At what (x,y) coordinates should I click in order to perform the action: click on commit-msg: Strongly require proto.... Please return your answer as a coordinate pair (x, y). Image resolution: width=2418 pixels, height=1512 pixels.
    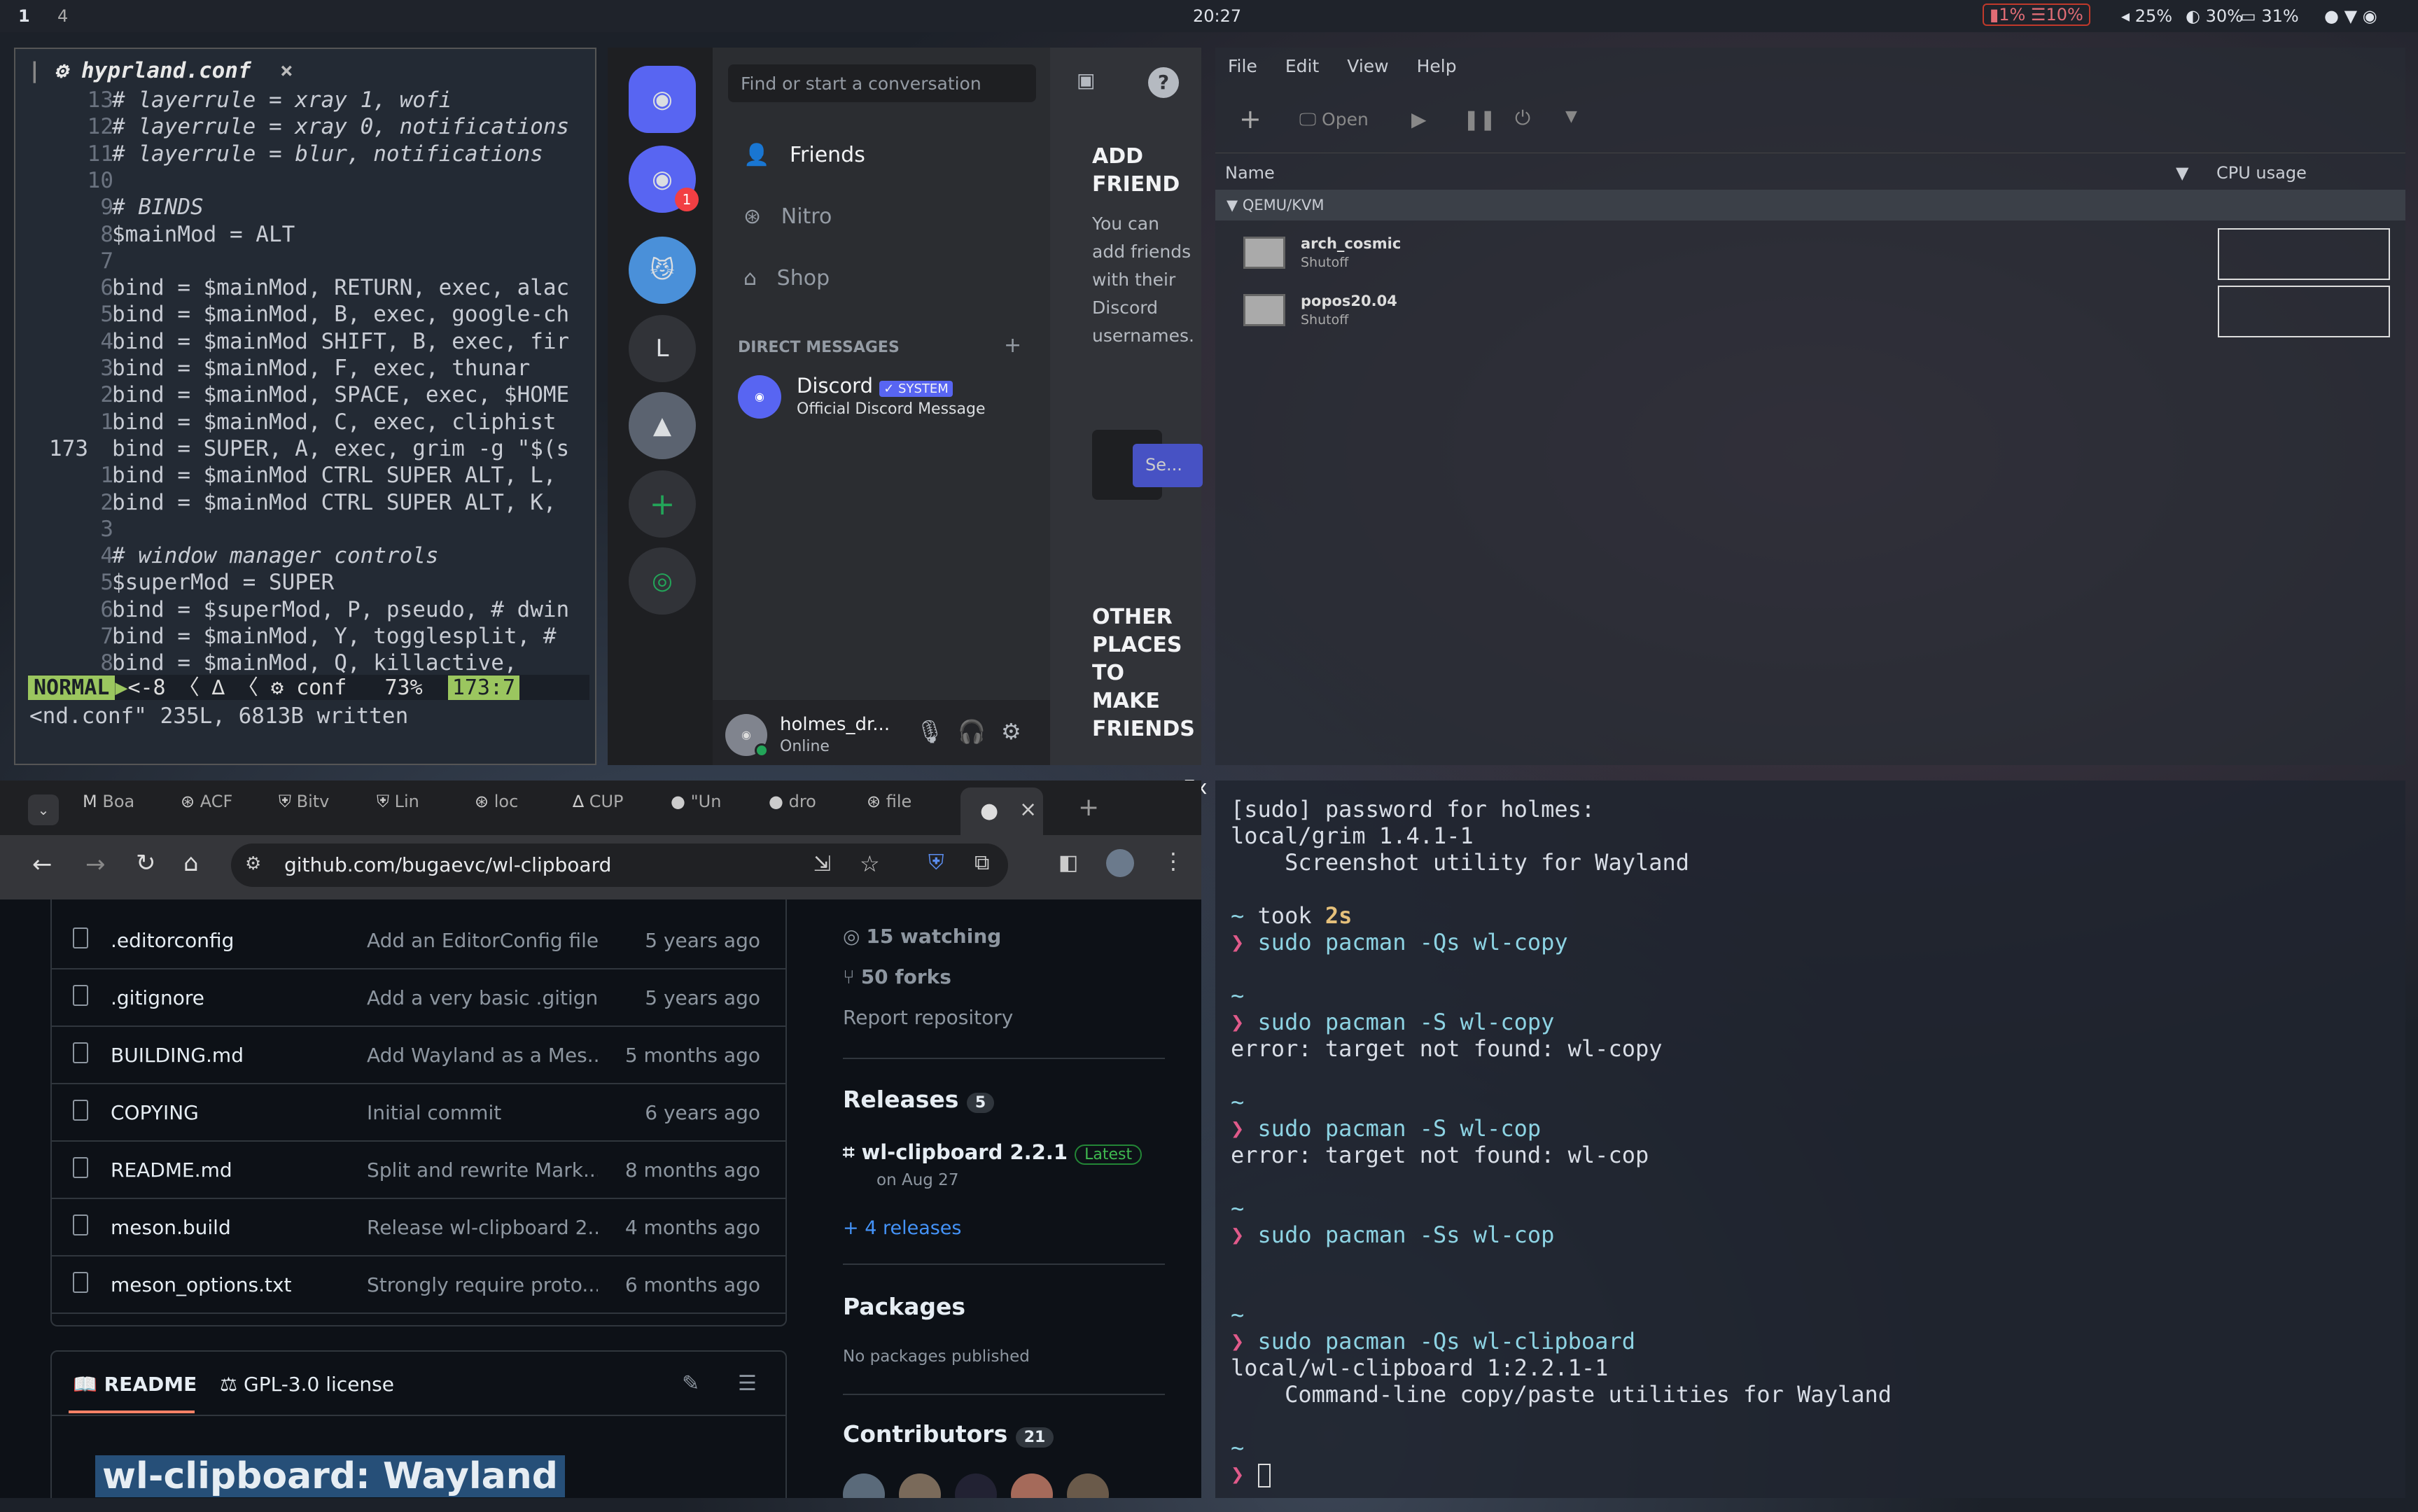
    Looking at the image, I should click on (482, 1284).